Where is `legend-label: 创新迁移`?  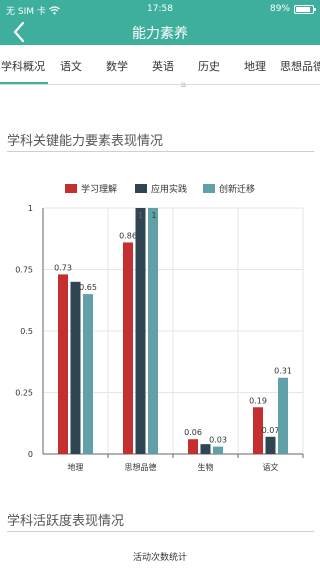
legend-label: 创新迁移 is located at coordinates (237, 189).